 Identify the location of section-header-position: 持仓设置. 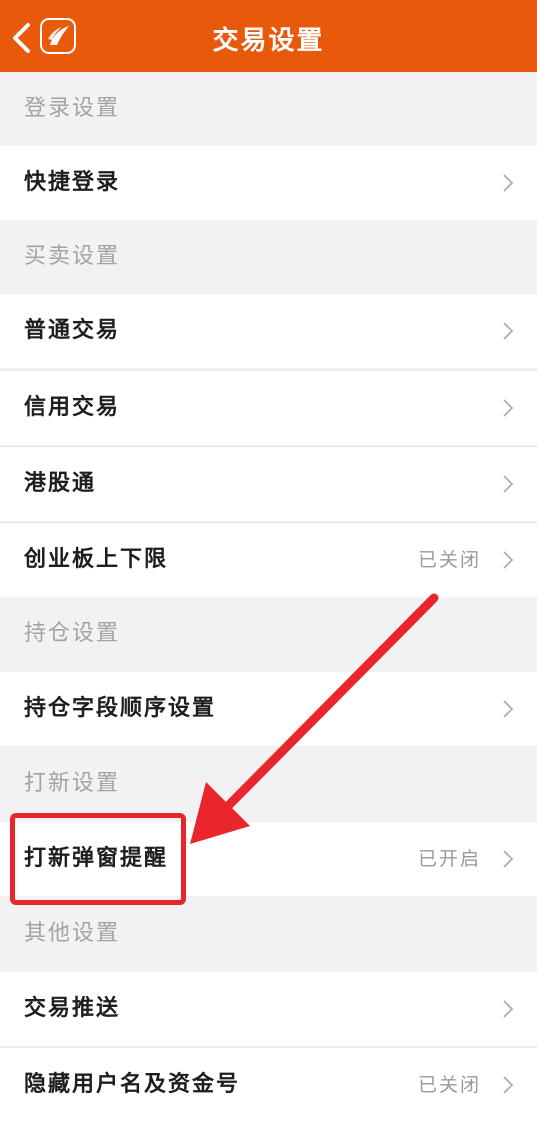
(268, 634).